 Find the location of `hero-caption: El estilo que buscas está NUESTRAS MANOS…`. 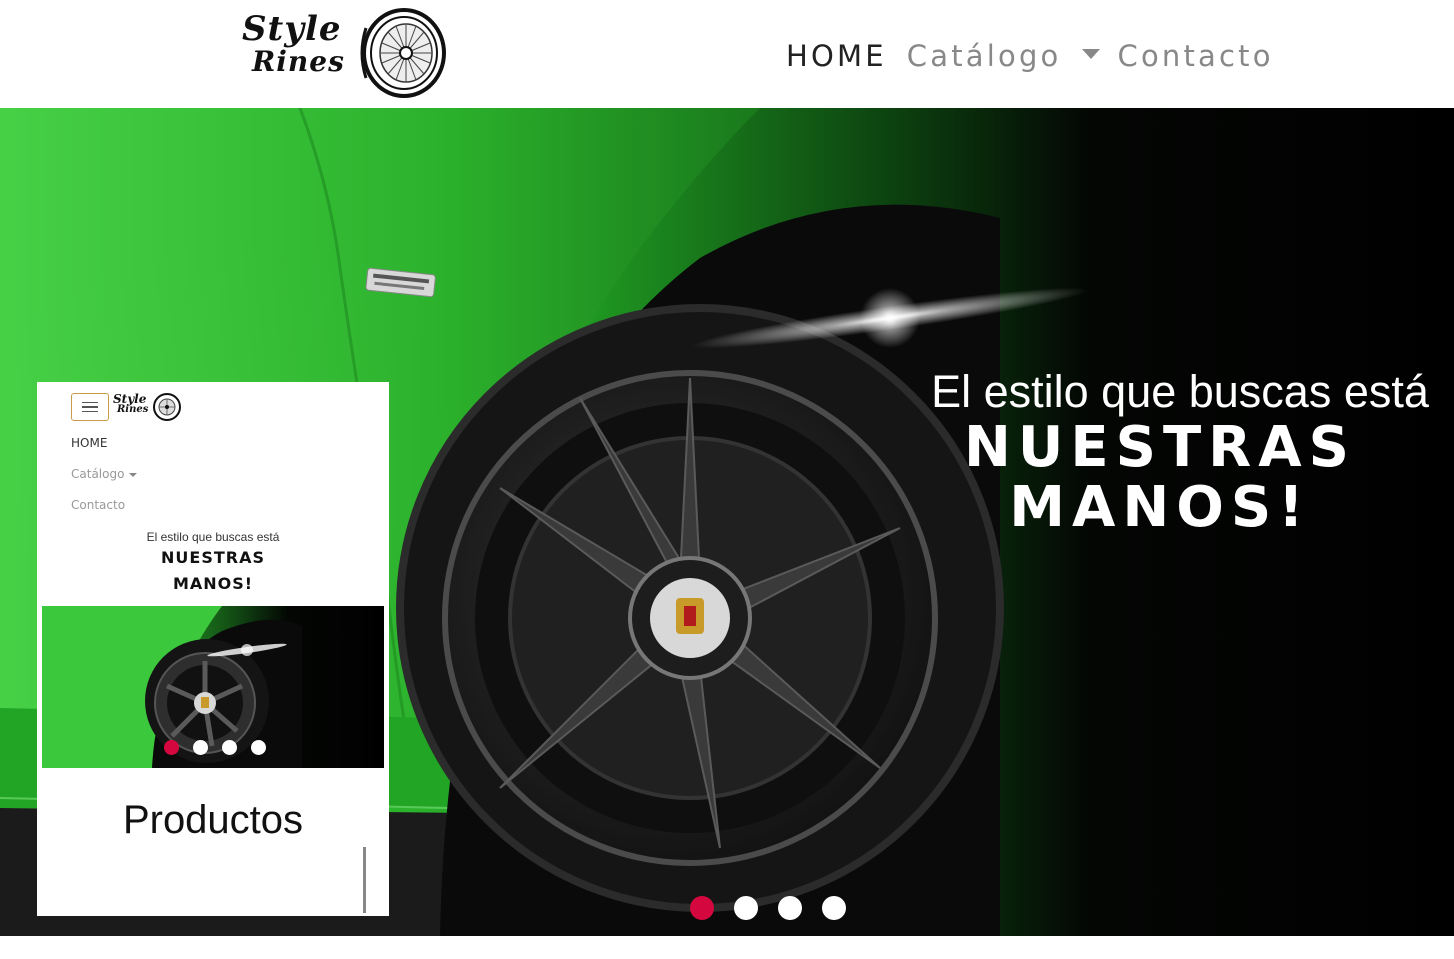

hero-caption: El estilo que buscas está NUESTRAS MANOS… is located at coordinates (1160, 452).